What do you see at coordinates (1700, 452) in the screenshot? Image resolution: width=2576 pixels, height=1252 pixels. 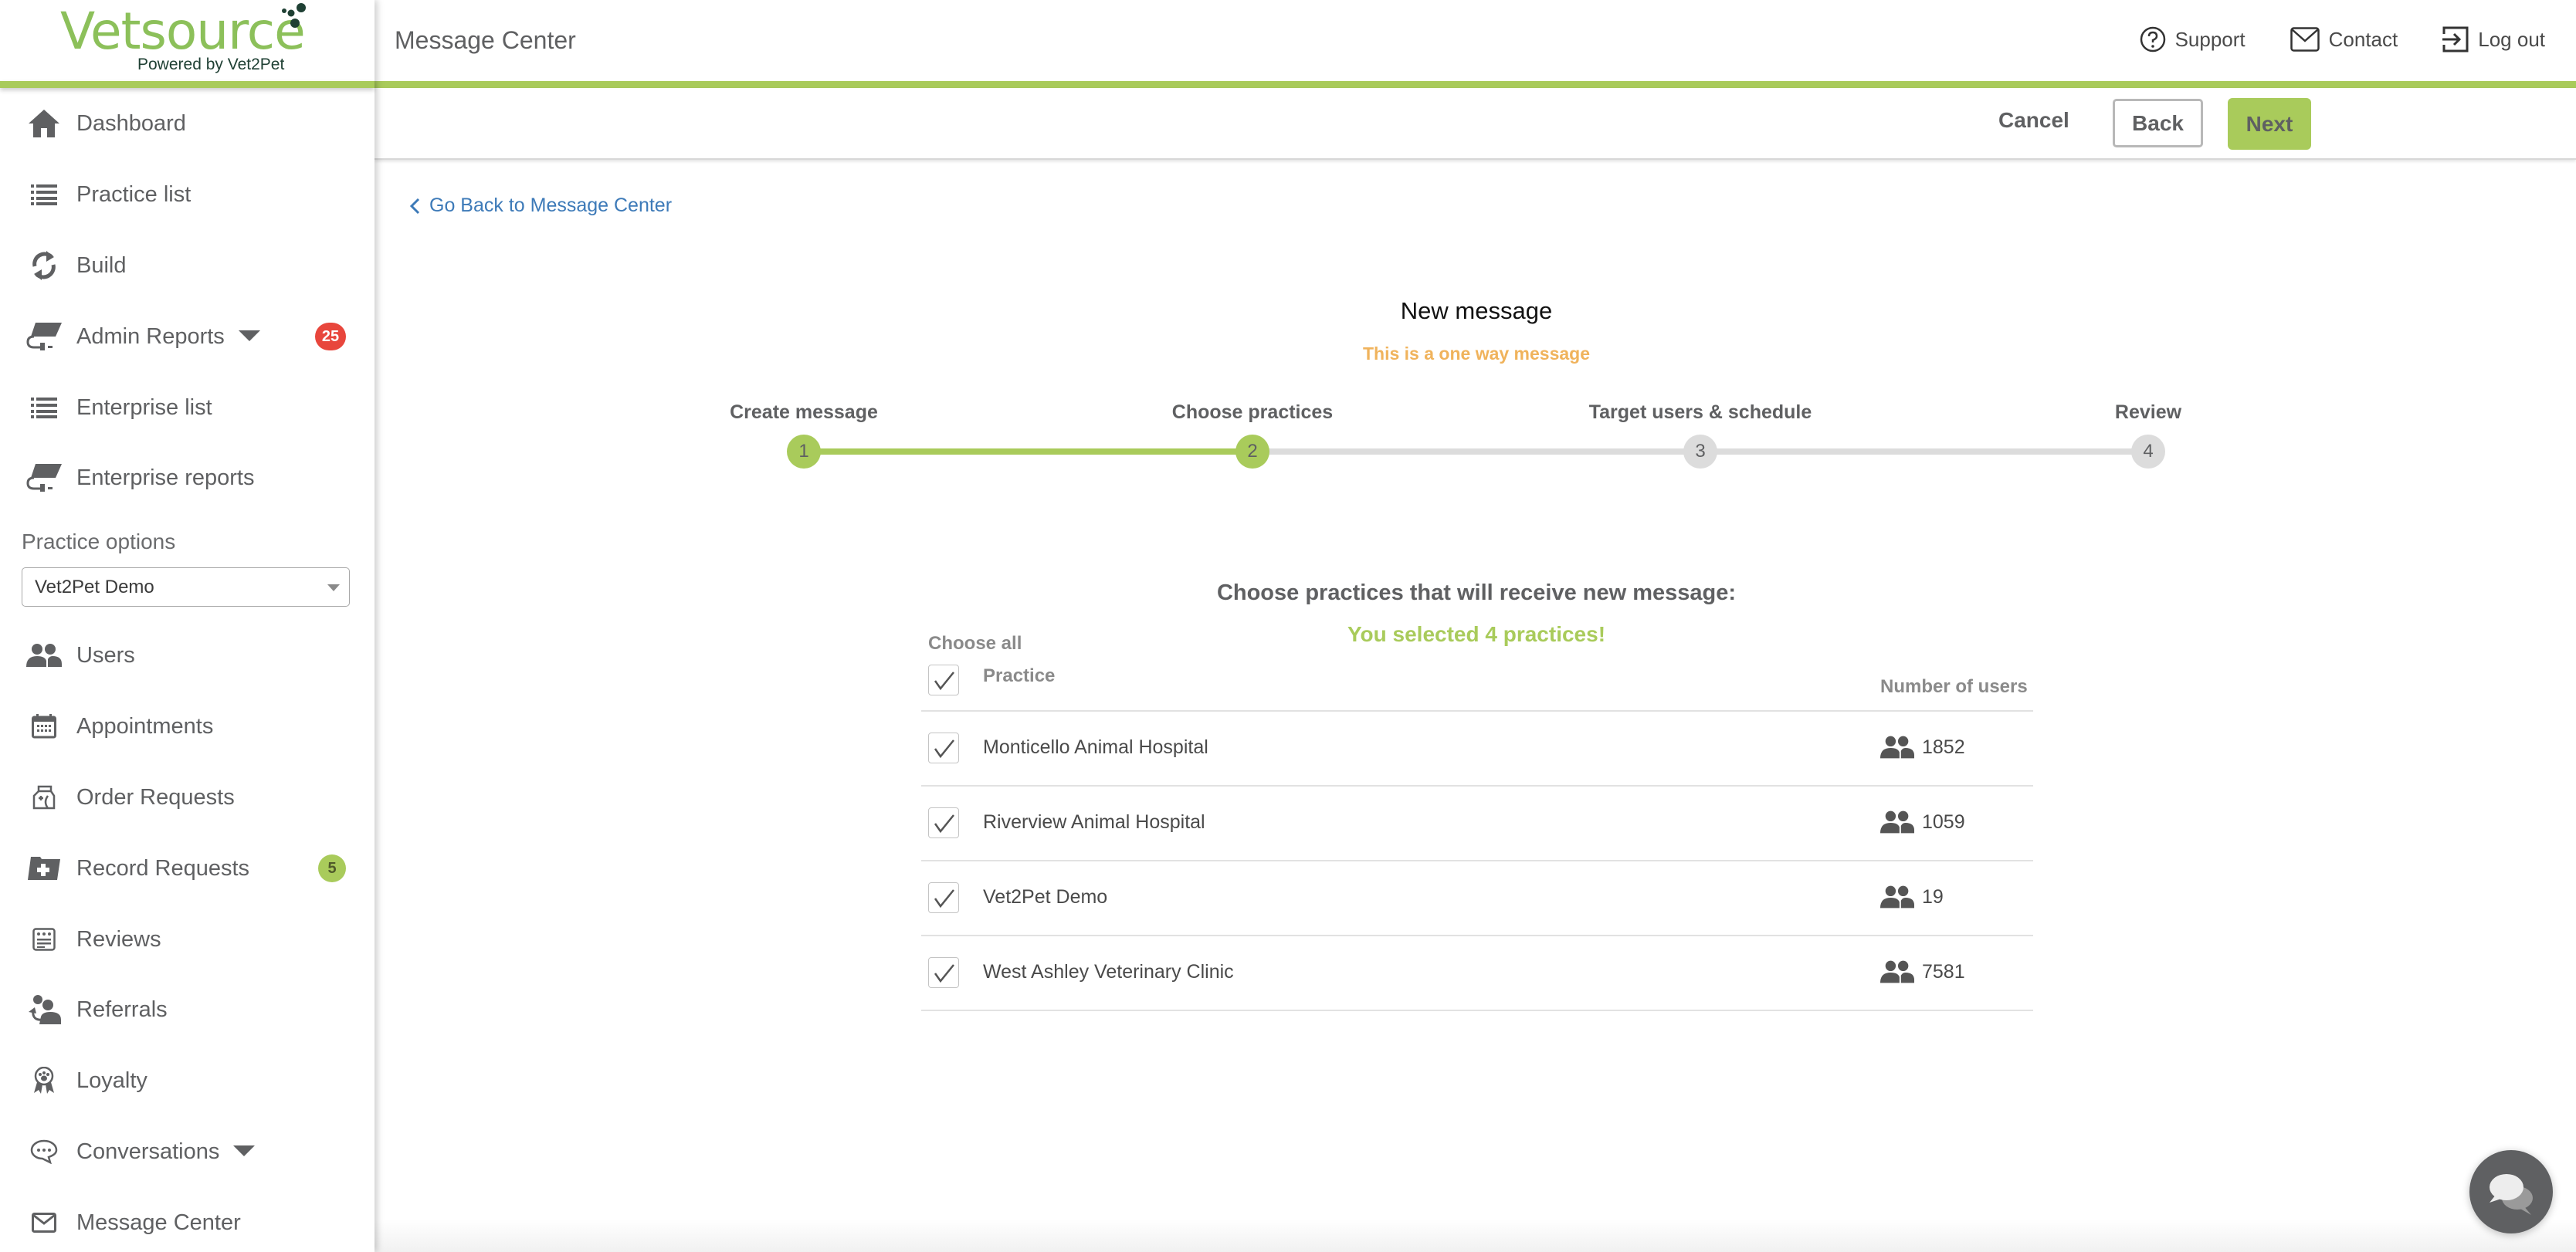 I see `step-circle-3: 3` at bounding box center [1700, 452].